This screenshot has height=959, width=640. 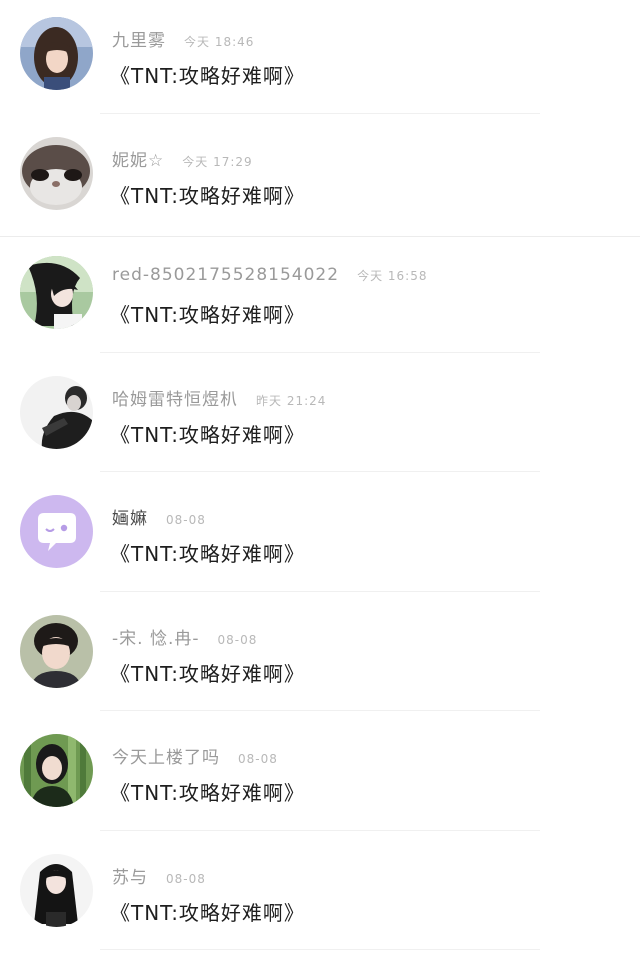 What do you see at coordinates (56, 412) in the screenshot?
I see `avatar-man-suit-icon` at bounding box center [56, 412].